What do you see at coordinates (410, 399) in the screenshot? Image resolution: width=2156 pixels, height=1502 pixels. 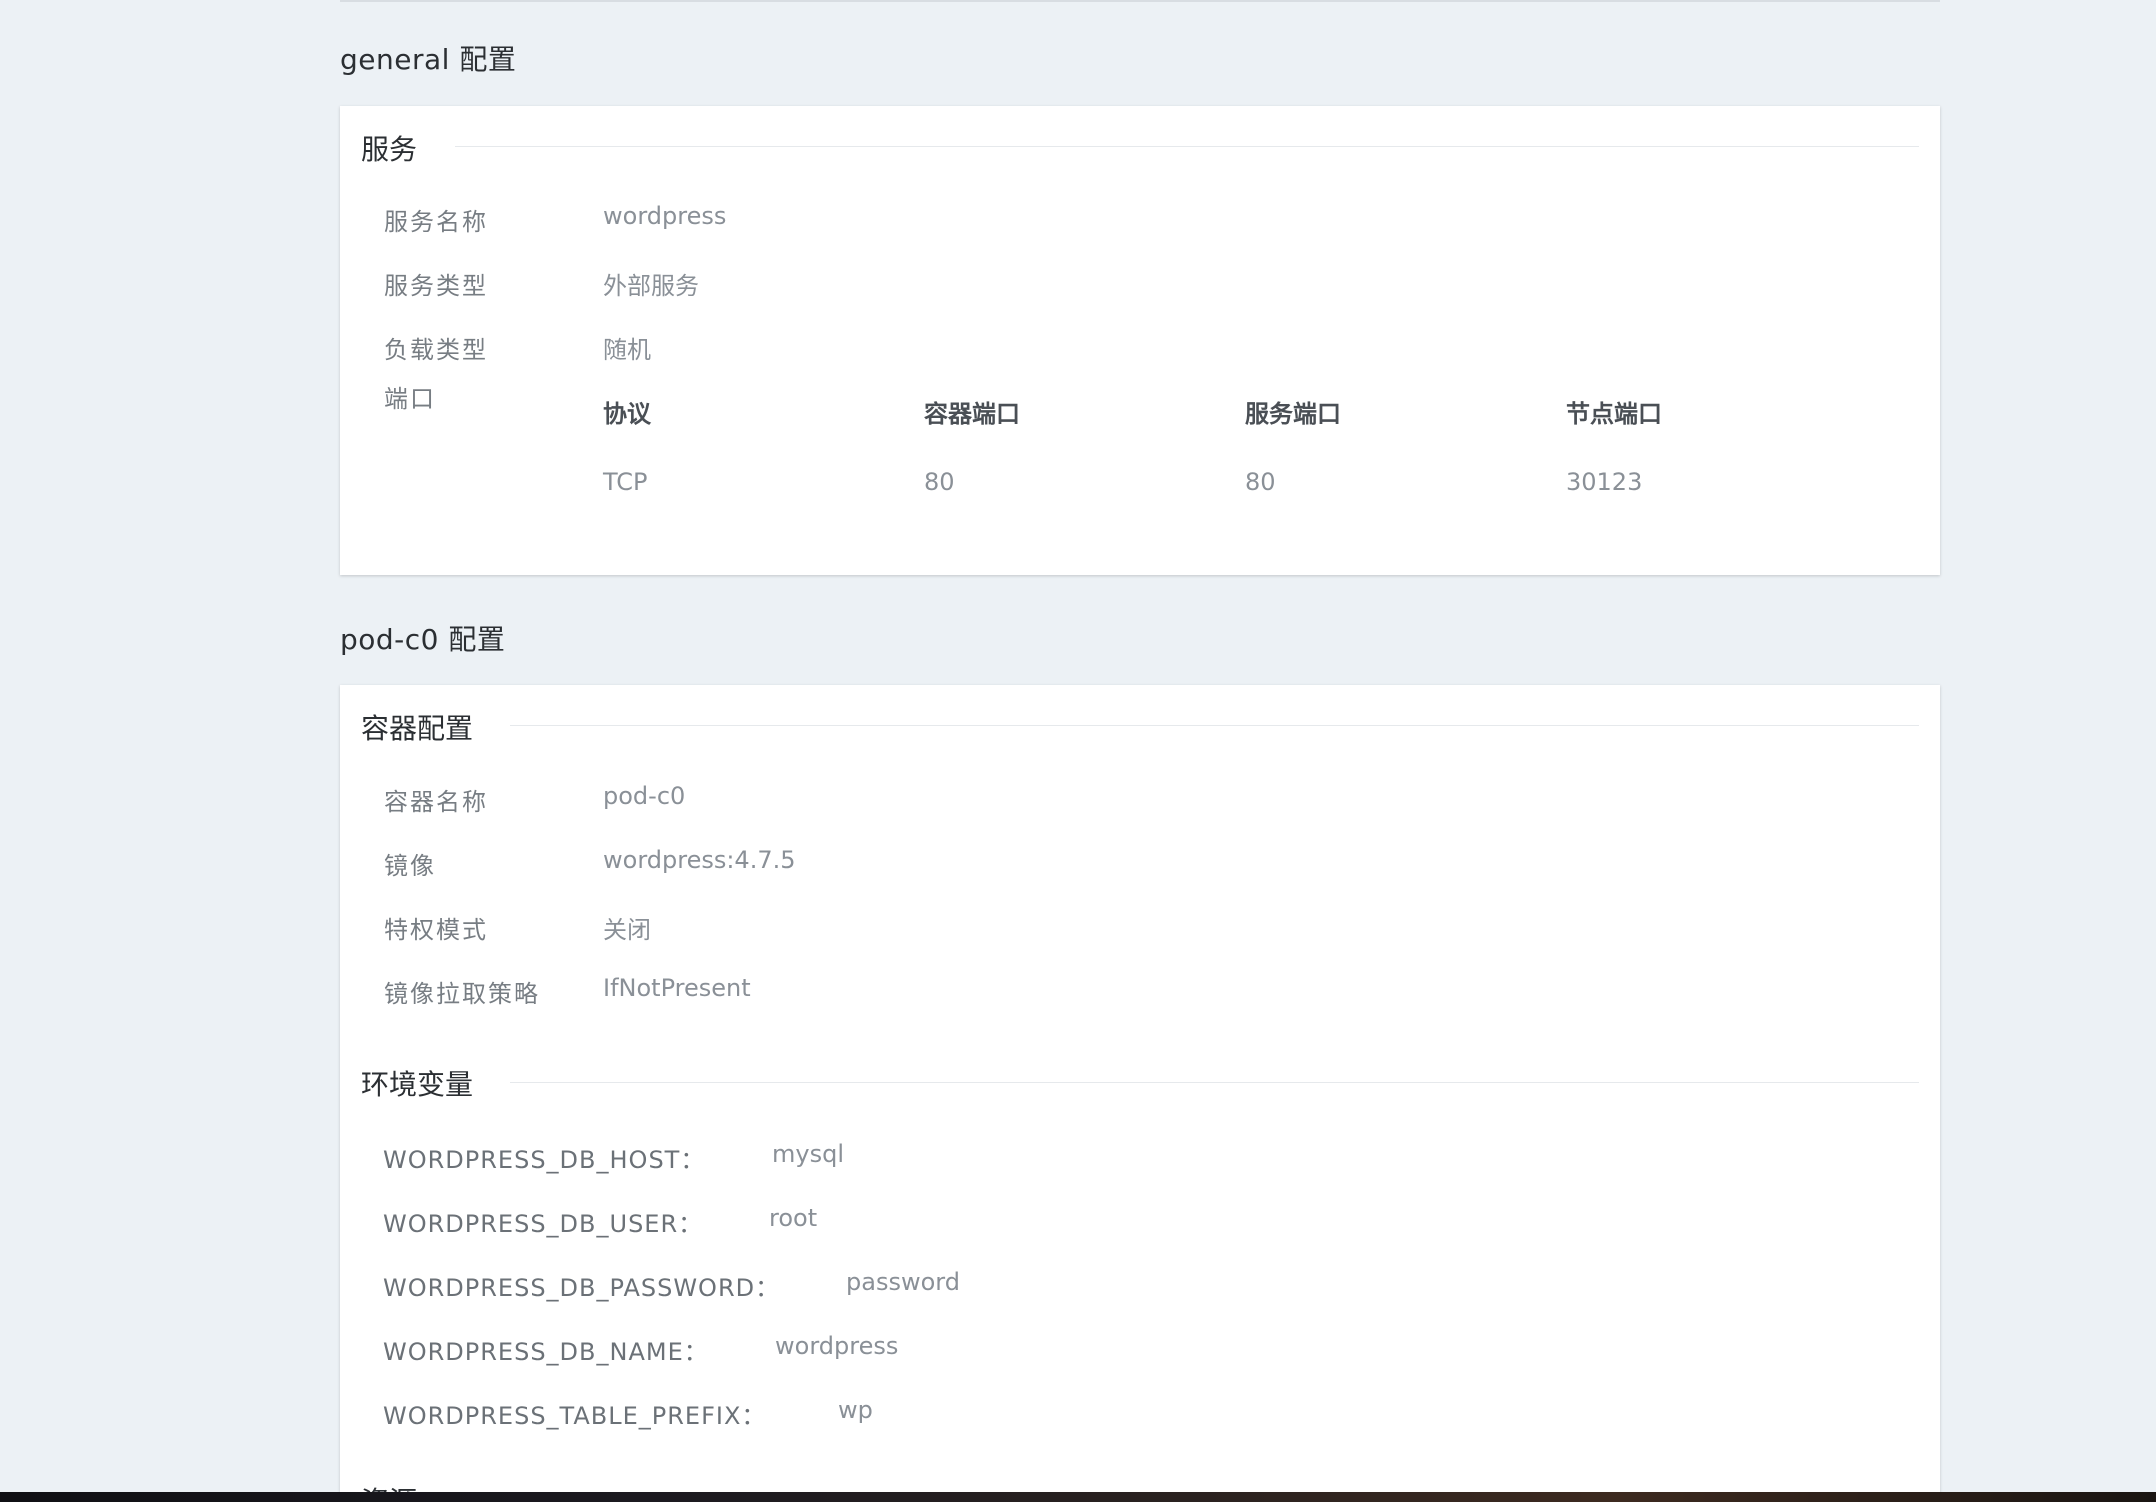 I see `ports-label: 端口` at bounding box center [410, 399].